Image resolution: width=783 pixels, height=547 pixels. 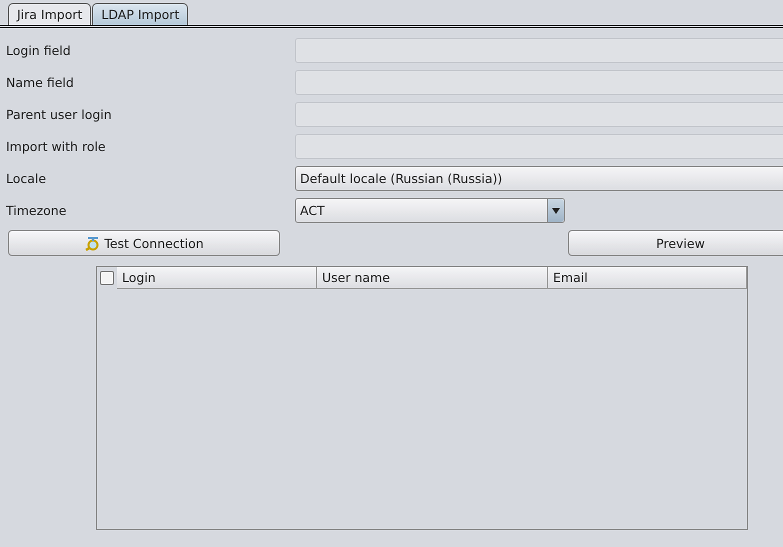 I want to click on column-header: Email, so click(x=647, y=278).